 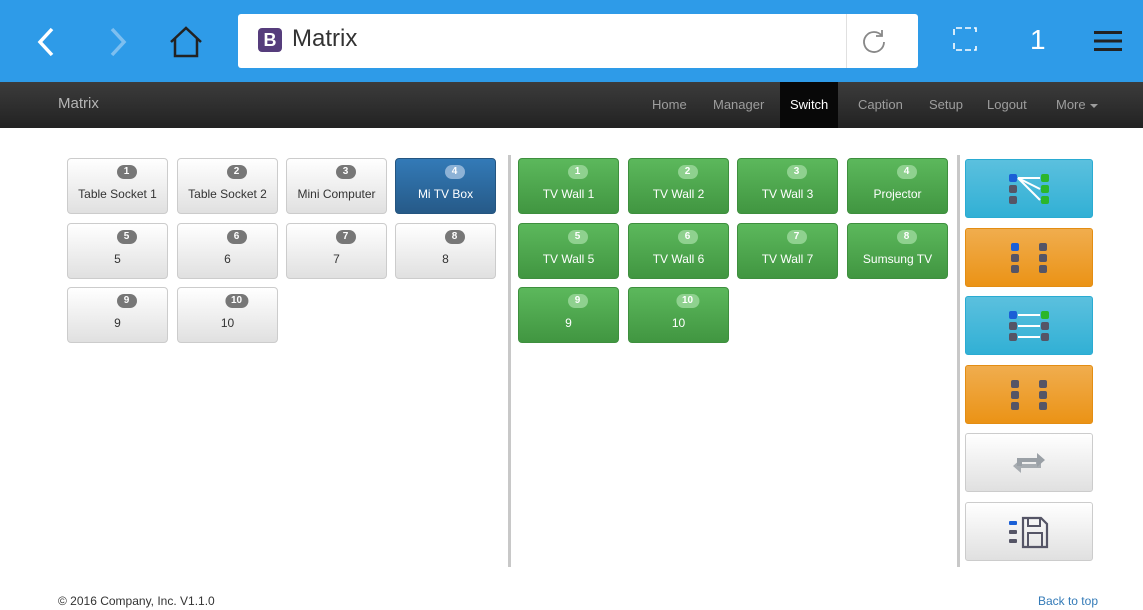 What do you see at coordinates (568, 194) in the screenshot?
I see `output-label: TV Wall 1` at bounding box center [568, 194].